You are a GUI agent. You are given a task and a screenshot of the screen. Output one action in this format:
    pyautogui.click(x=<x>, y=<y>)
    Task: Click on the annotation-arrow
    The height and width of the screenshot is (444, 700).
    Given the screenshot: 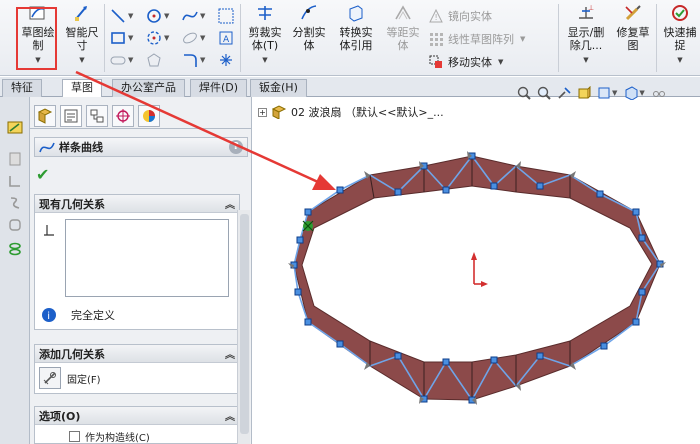 What is the action you would take?
    pyautogui.click(x=205, y=130)
    